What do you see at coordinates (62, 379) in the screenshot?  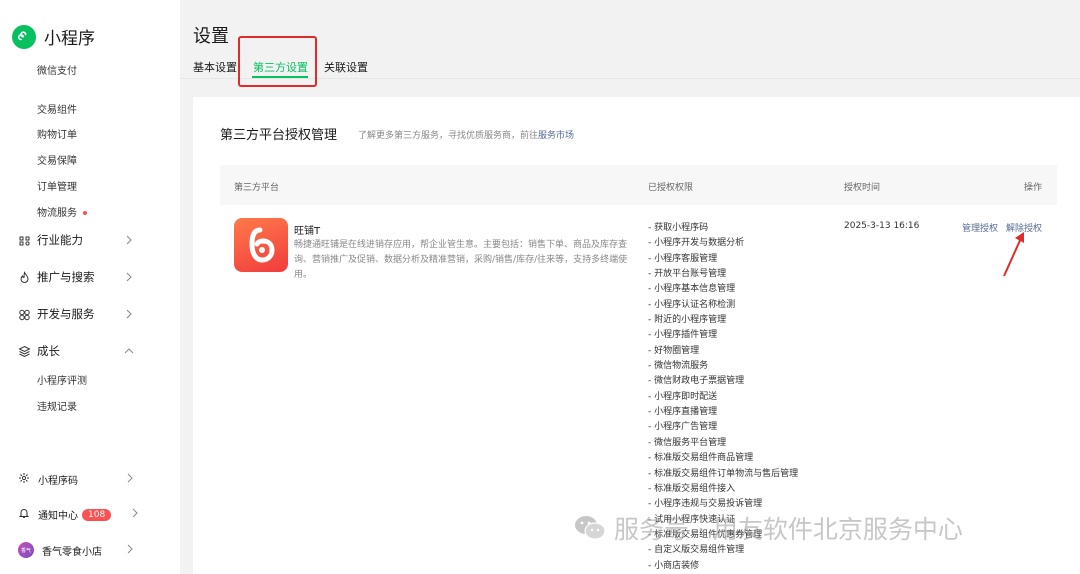 I see `sidebar-item-evaluation: 小程序评测` at bounding box center [62, 379].